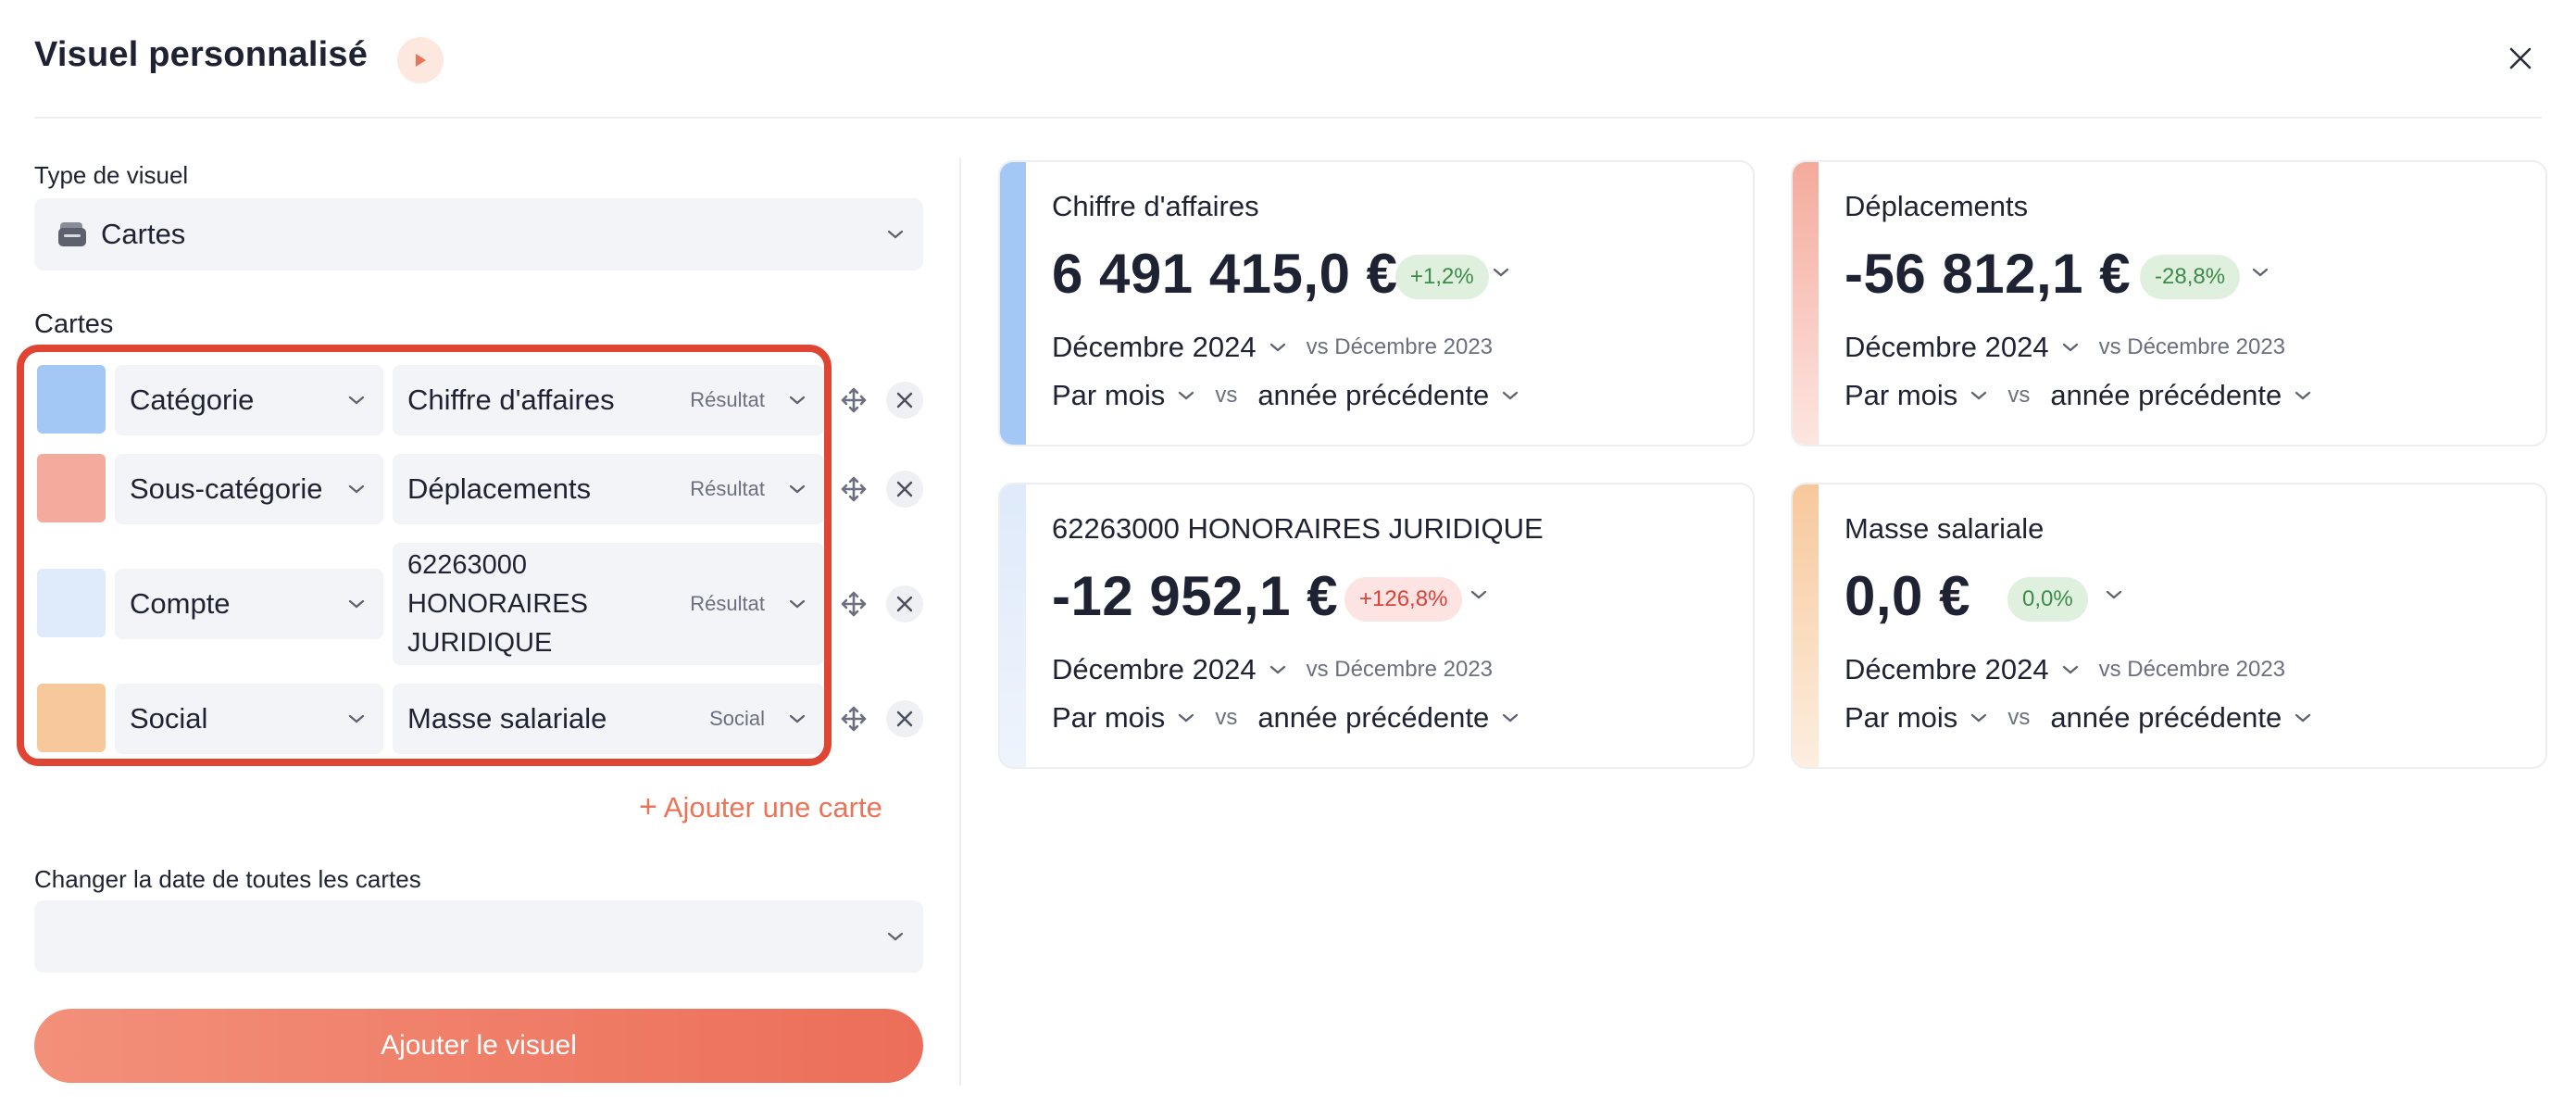  What do you see at coordinates (1225, 274) in the screenshot?
I see `card-value: 6 491 415,0 €` at bounding box center [1225, 274].